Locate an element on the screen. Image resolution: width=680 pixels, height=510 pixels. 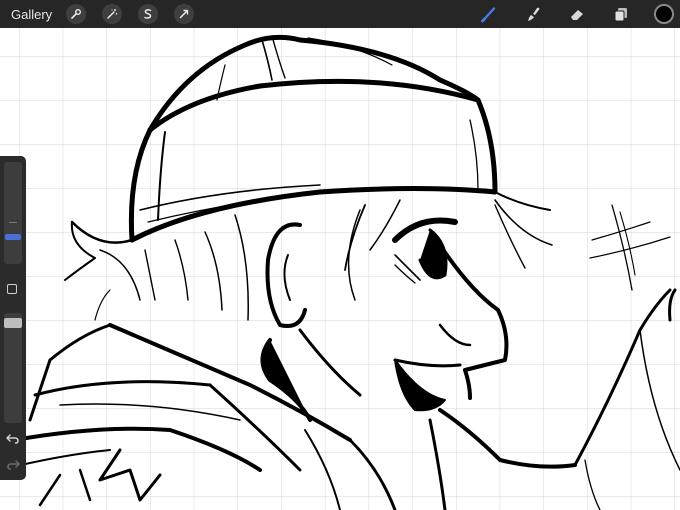
selection-button is located at coordinates (148, 14).